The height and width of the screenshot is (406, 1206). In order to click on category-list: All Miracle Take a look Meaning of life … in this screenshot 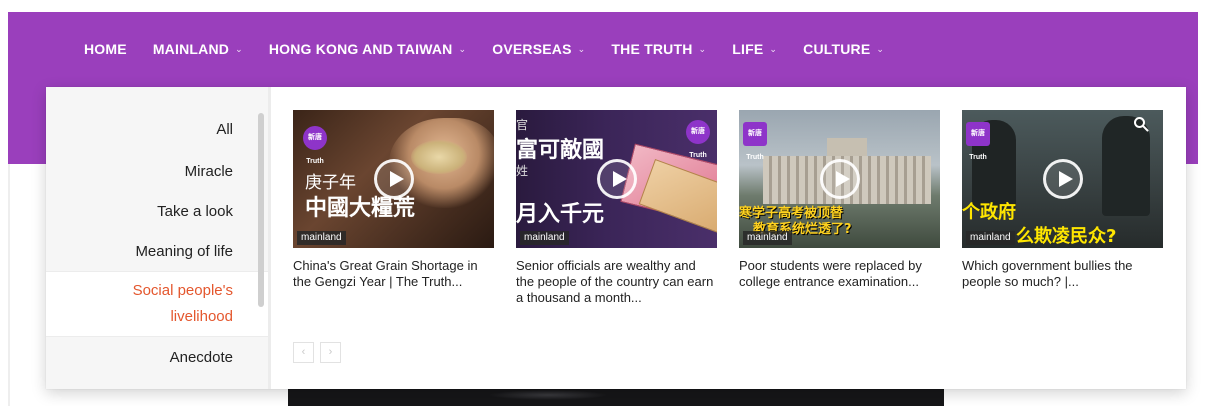, I will do `click(158, 238)`.